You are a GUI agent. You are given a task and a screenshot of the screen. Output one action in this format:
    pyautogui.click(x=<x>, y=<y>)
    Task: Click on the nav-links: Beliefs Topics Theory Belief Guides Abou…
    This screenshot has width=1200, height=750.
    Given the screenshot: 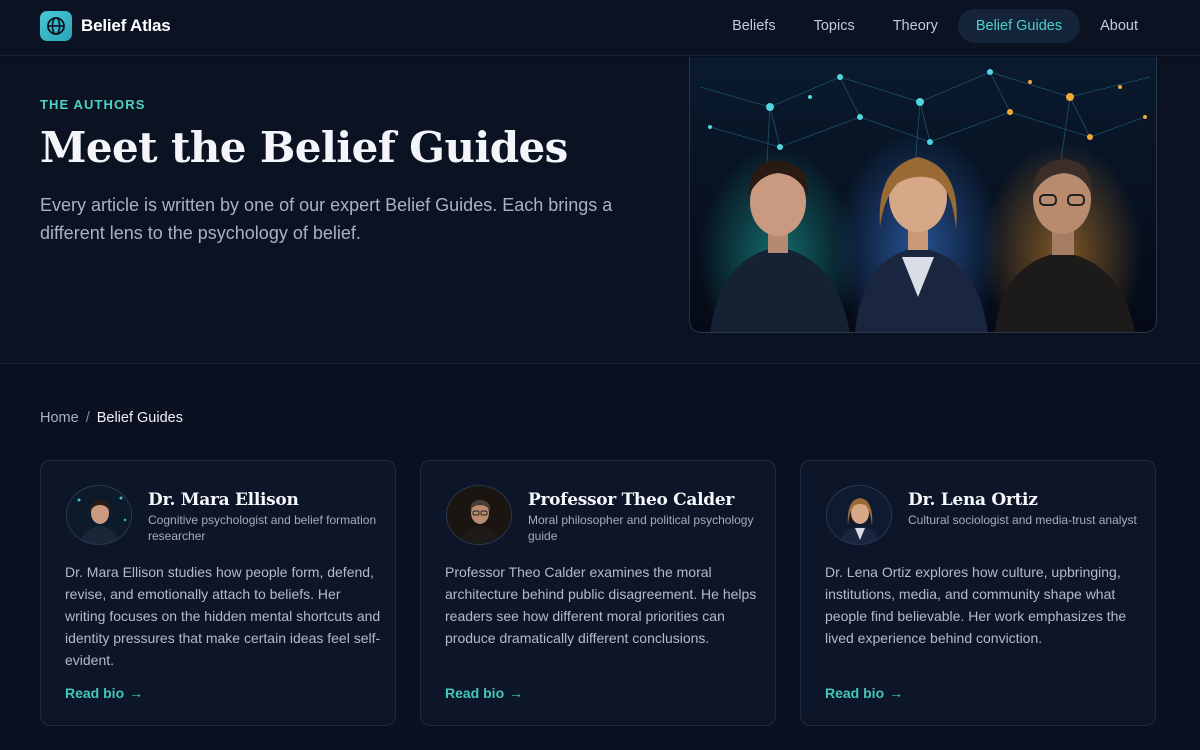 What is the action you would take?
    pyautogui.click(x=934, y=26)
    